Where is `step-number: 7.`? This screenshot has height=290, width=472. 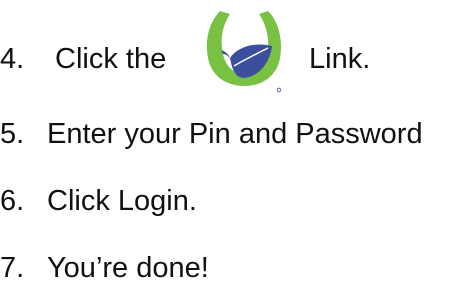 step-number: 7. is located at coordinates (12, 268).